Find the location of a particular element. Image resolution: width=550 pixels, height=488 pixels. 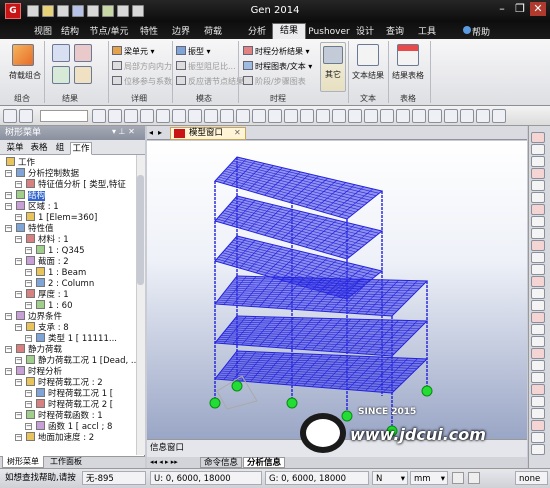

load-combination-button: 荷载组合 is located at coordinates (25, 75).